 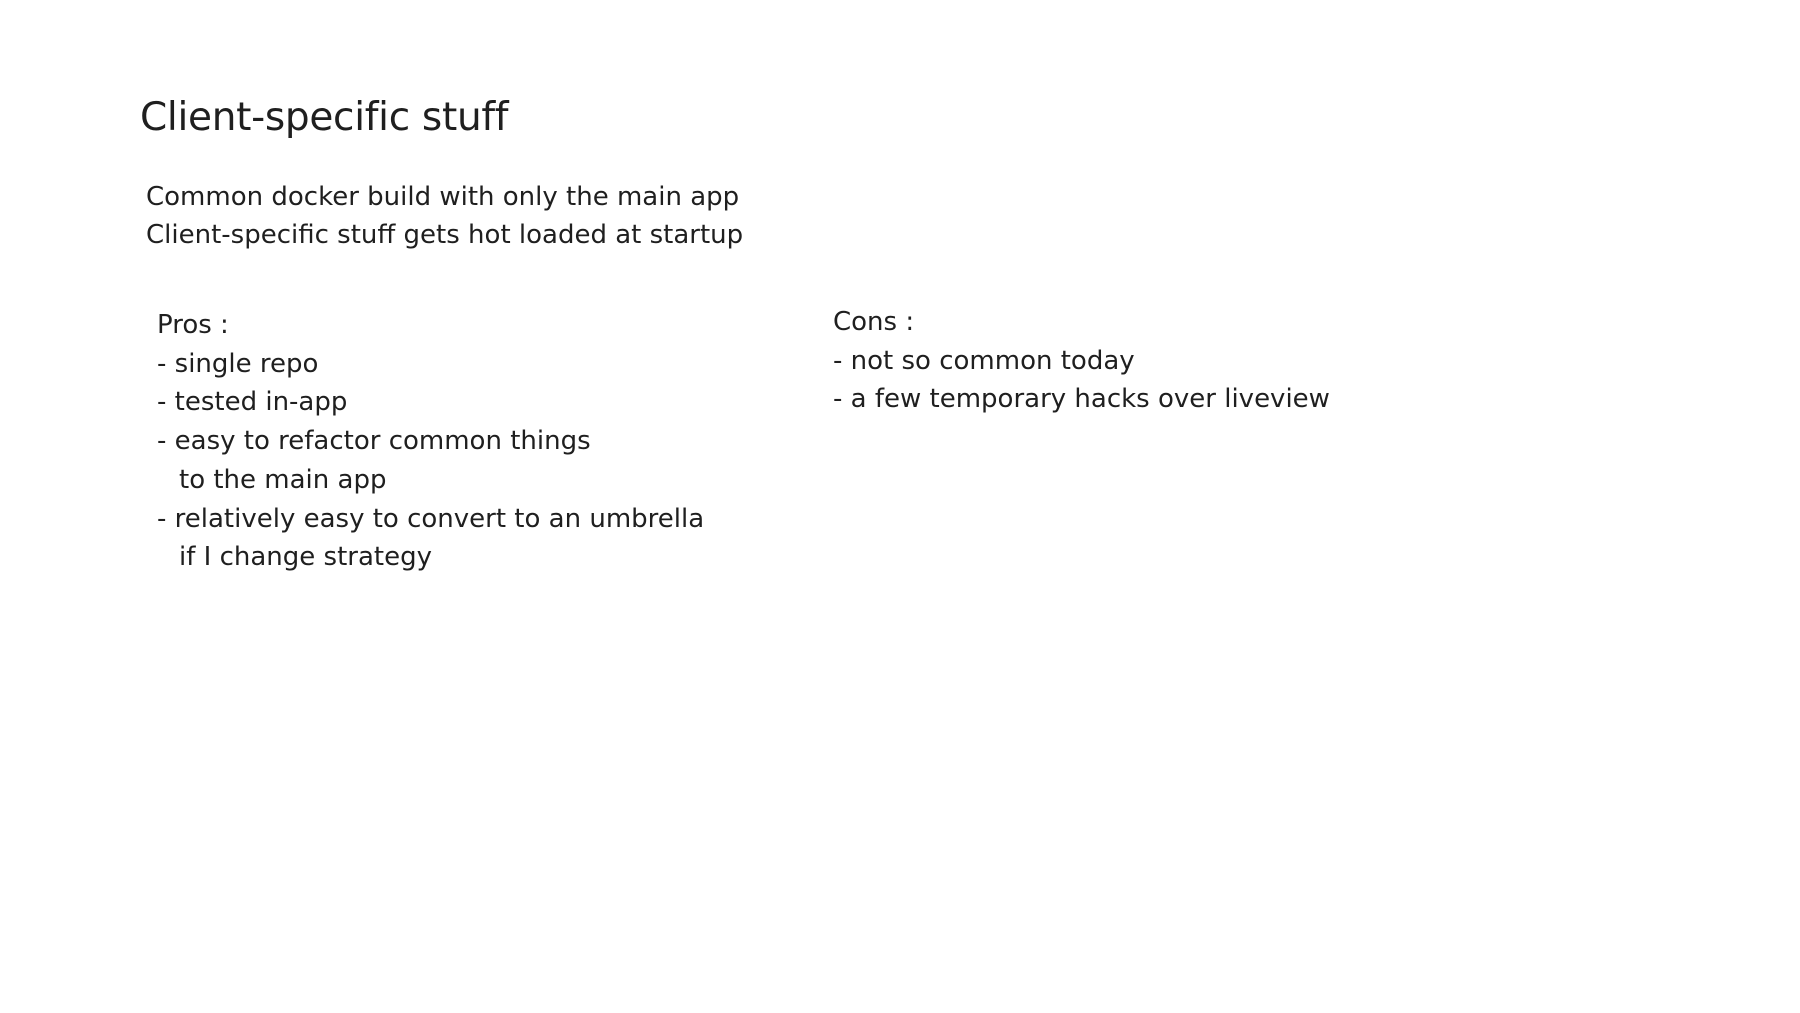 What do you see at coordinates (324, 117) in the screenshot?
I see `slide-title: Client-specific stuff` at bounding box center [324, 117].